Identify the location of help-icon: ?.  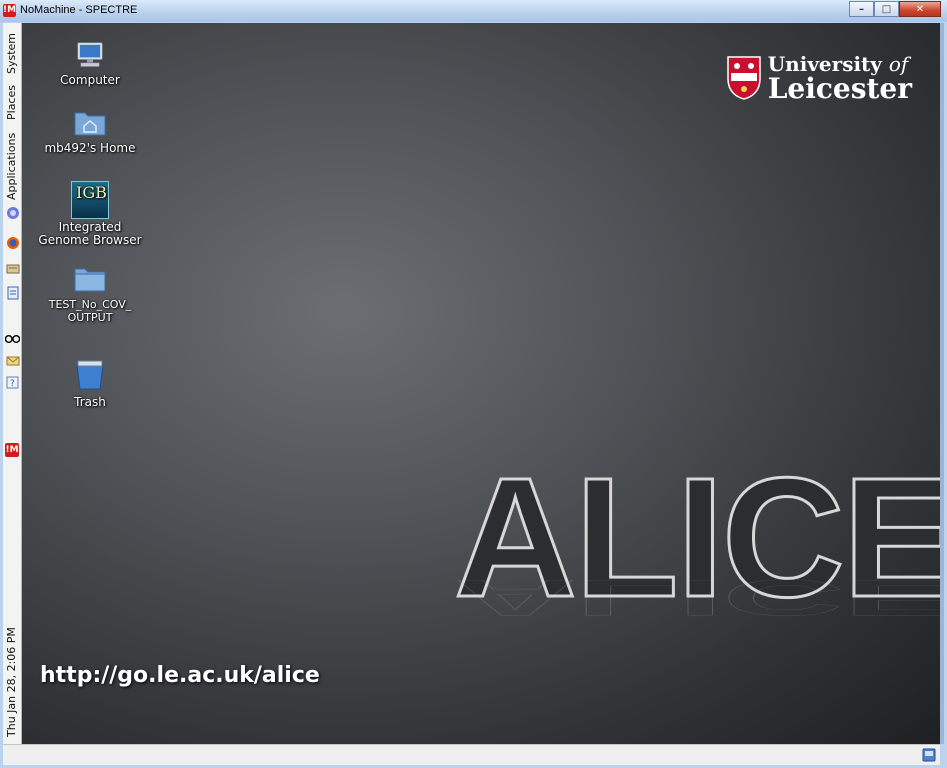
(12, 382).